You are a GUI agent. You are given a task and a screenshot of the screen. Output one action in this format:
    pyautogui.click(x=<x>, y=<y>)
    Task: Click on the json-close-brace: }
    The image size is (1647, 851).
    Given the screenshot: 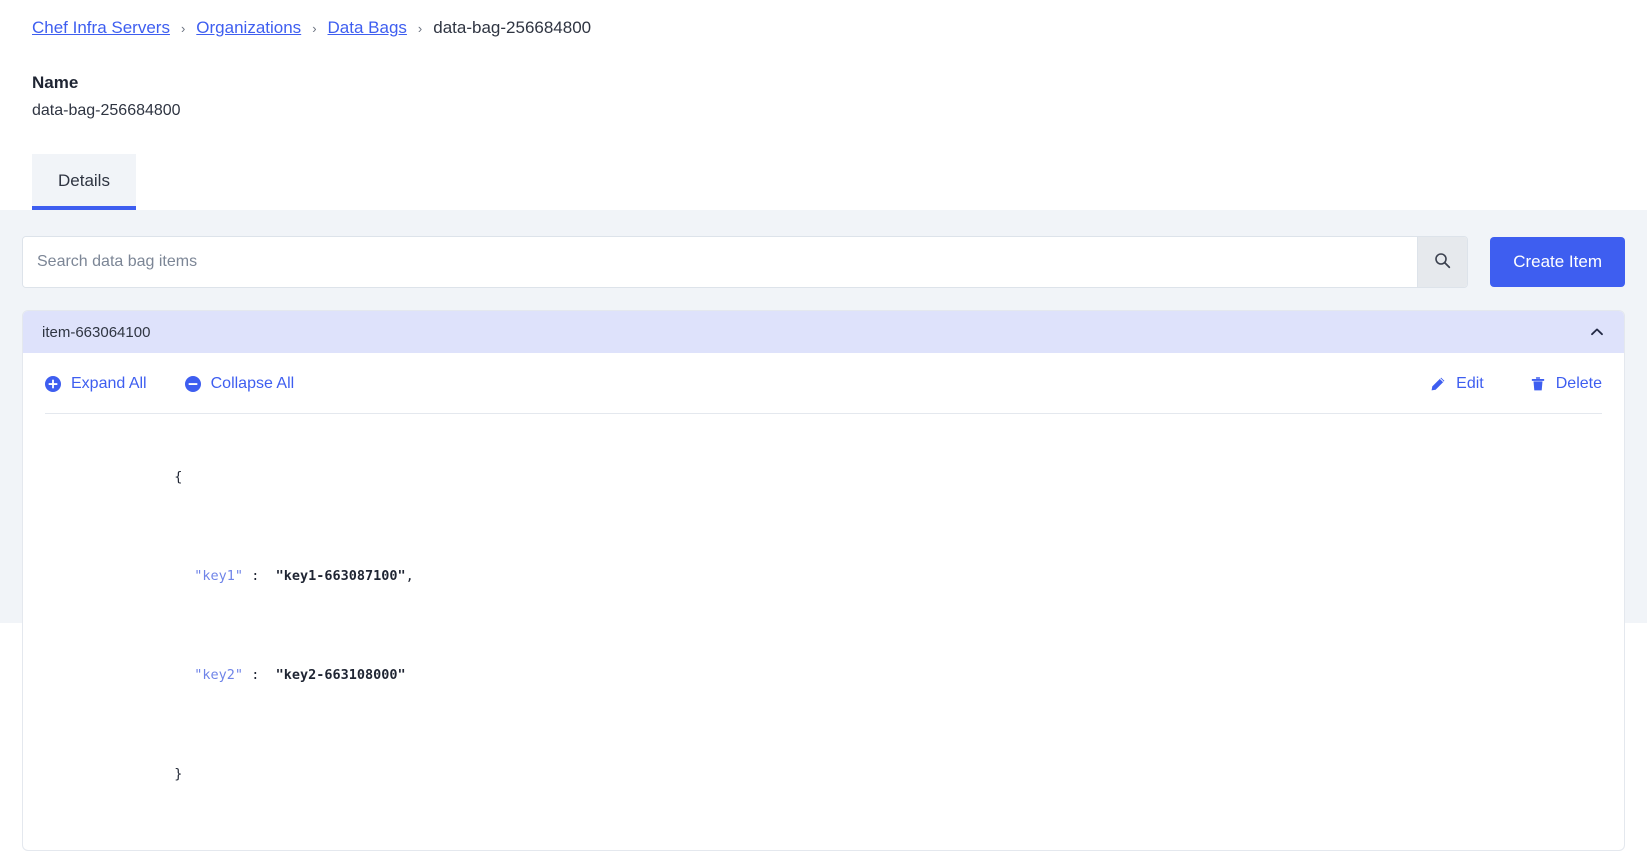 What is the action you would take?
    pyautogui.click(x=178, y=774)
    